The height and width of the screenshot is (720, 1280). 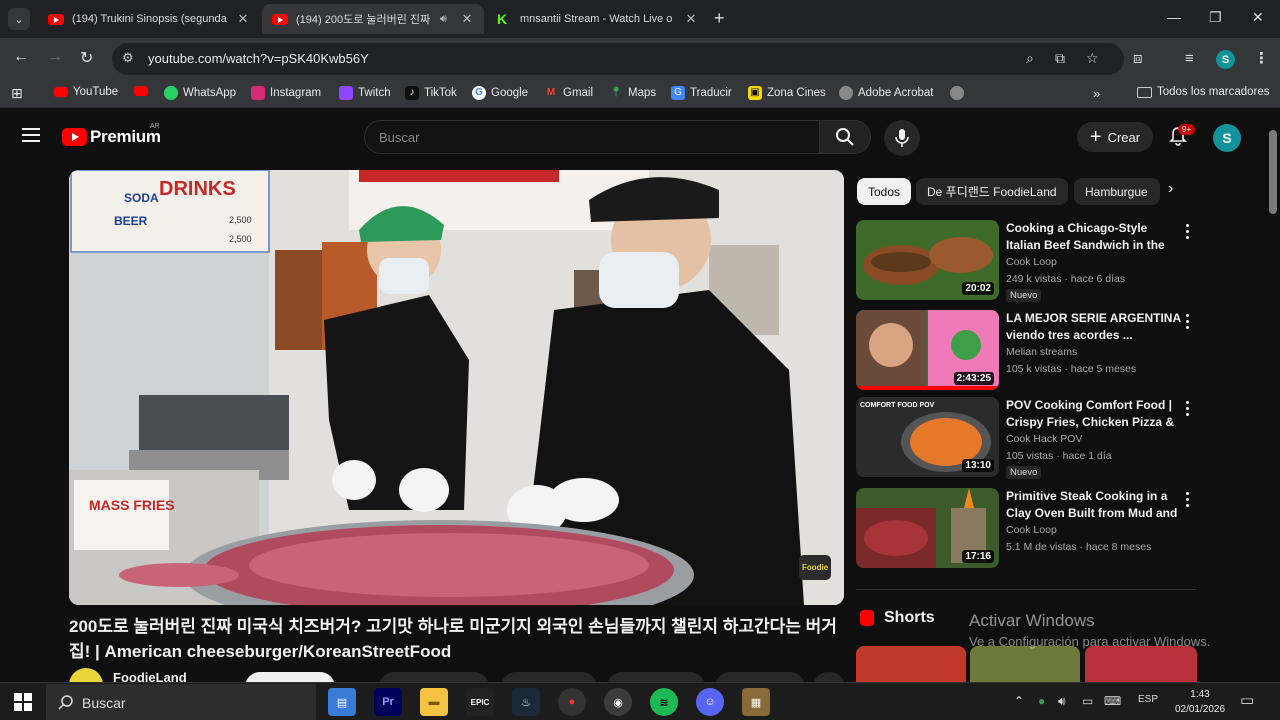 What do you see at coordinates (1225, 59) in the screenshot?
I see `browser-profile-avatar: S` at bounding box center [1225, 59].